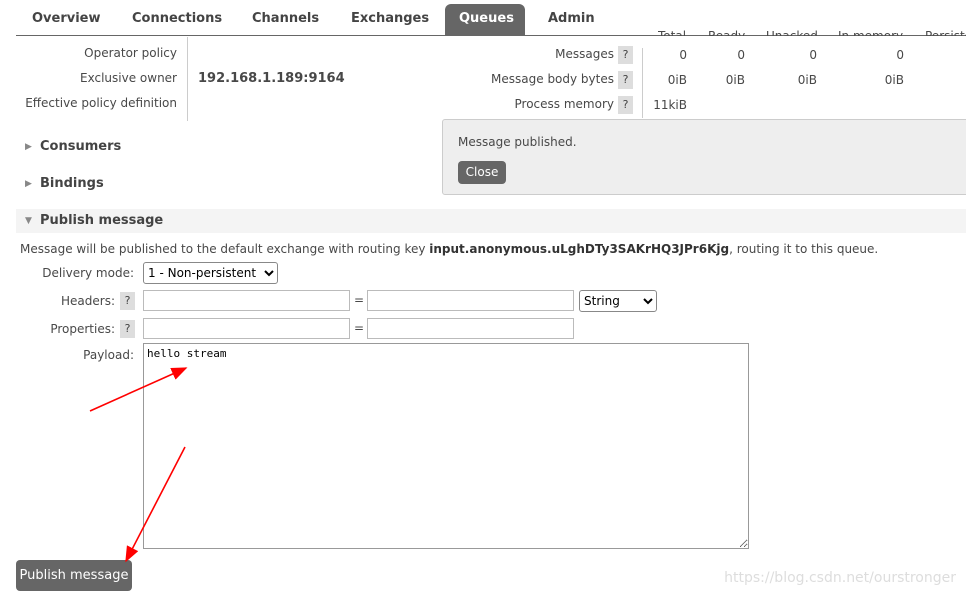  Describe the element at coordinates (155, 504) in the screenshot. I see `arrow-to-publish-button` at that location.